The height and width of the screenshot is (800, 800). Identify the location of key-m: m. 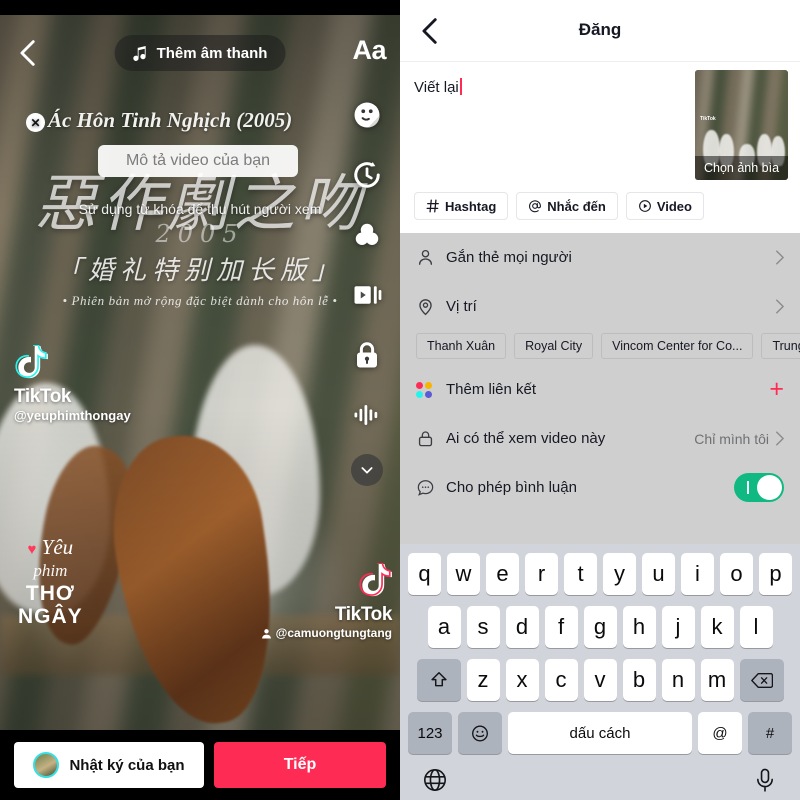
(717, 680).